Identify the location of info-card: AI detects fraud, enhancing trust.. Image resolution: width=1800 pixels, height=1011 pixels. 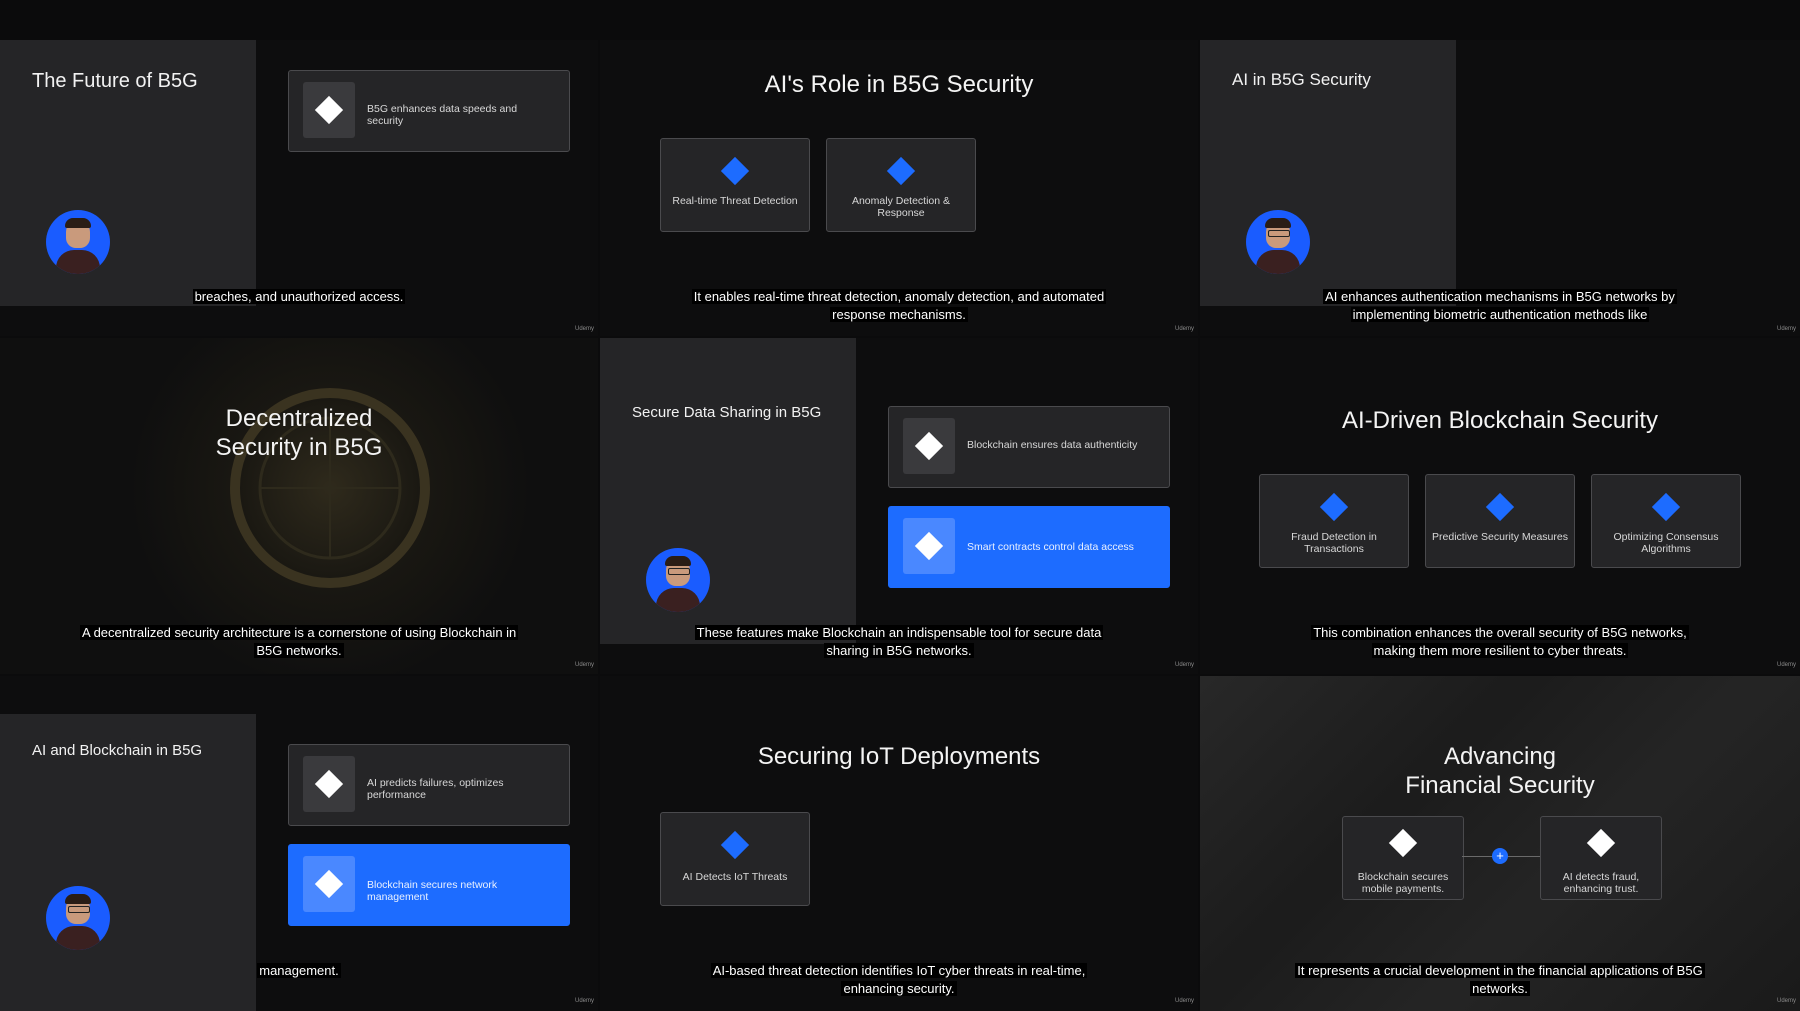
(1601, 858).